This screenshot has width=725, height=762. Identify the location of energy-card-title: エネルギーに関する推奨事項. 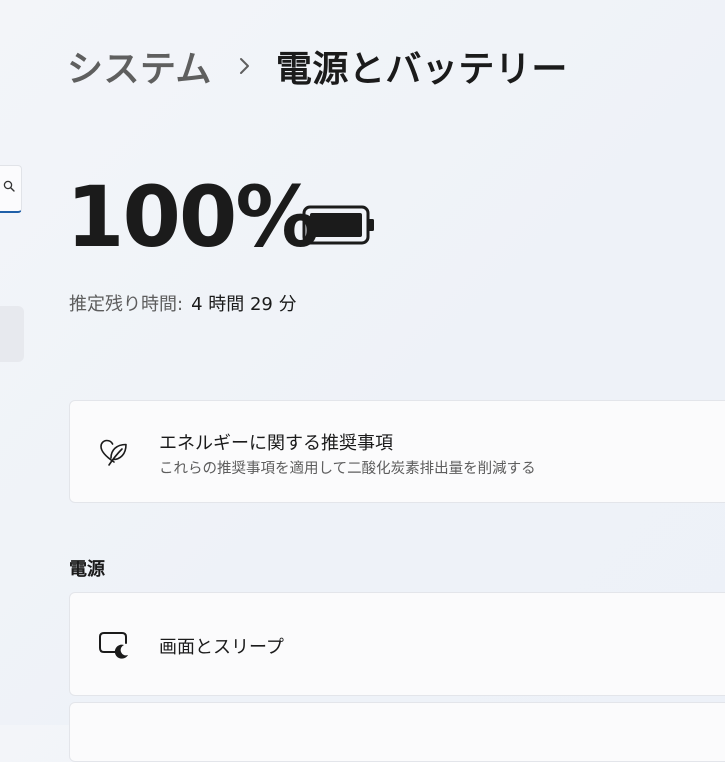
(276, 443).